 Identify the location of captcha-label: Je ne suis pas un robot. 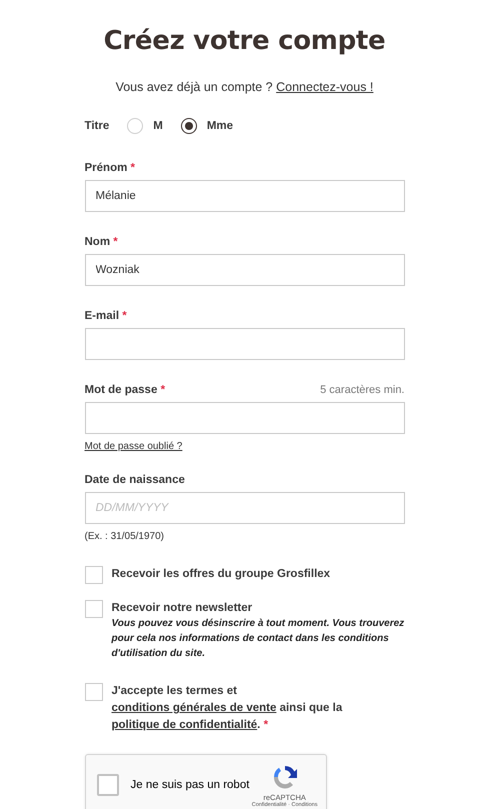
(190, 785).